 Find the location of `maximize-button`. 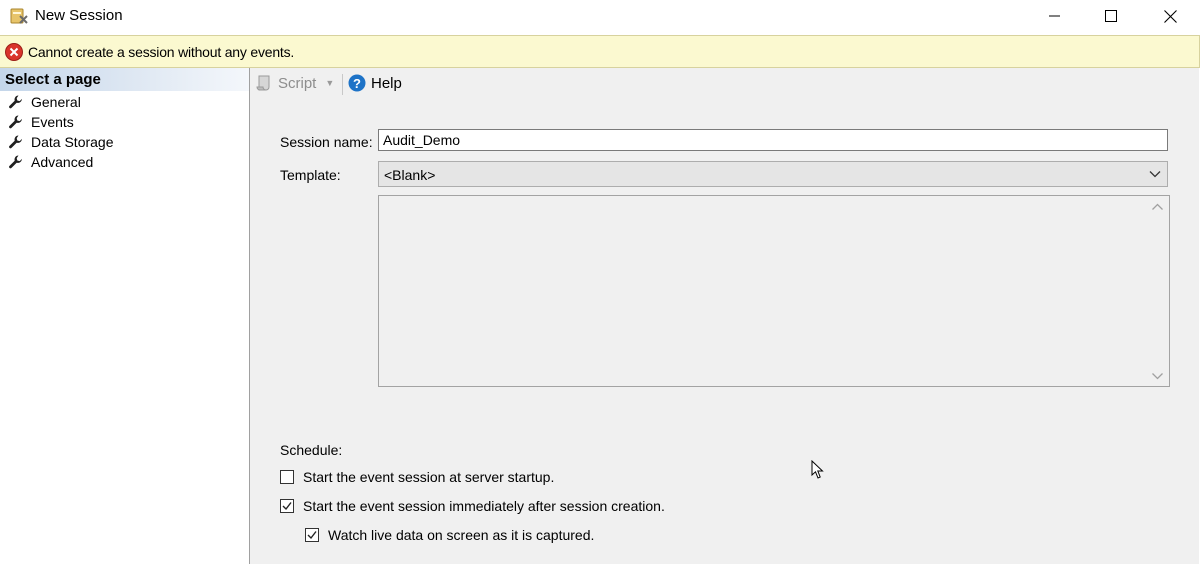

maximize-button is located at coordinates (1111, 16).